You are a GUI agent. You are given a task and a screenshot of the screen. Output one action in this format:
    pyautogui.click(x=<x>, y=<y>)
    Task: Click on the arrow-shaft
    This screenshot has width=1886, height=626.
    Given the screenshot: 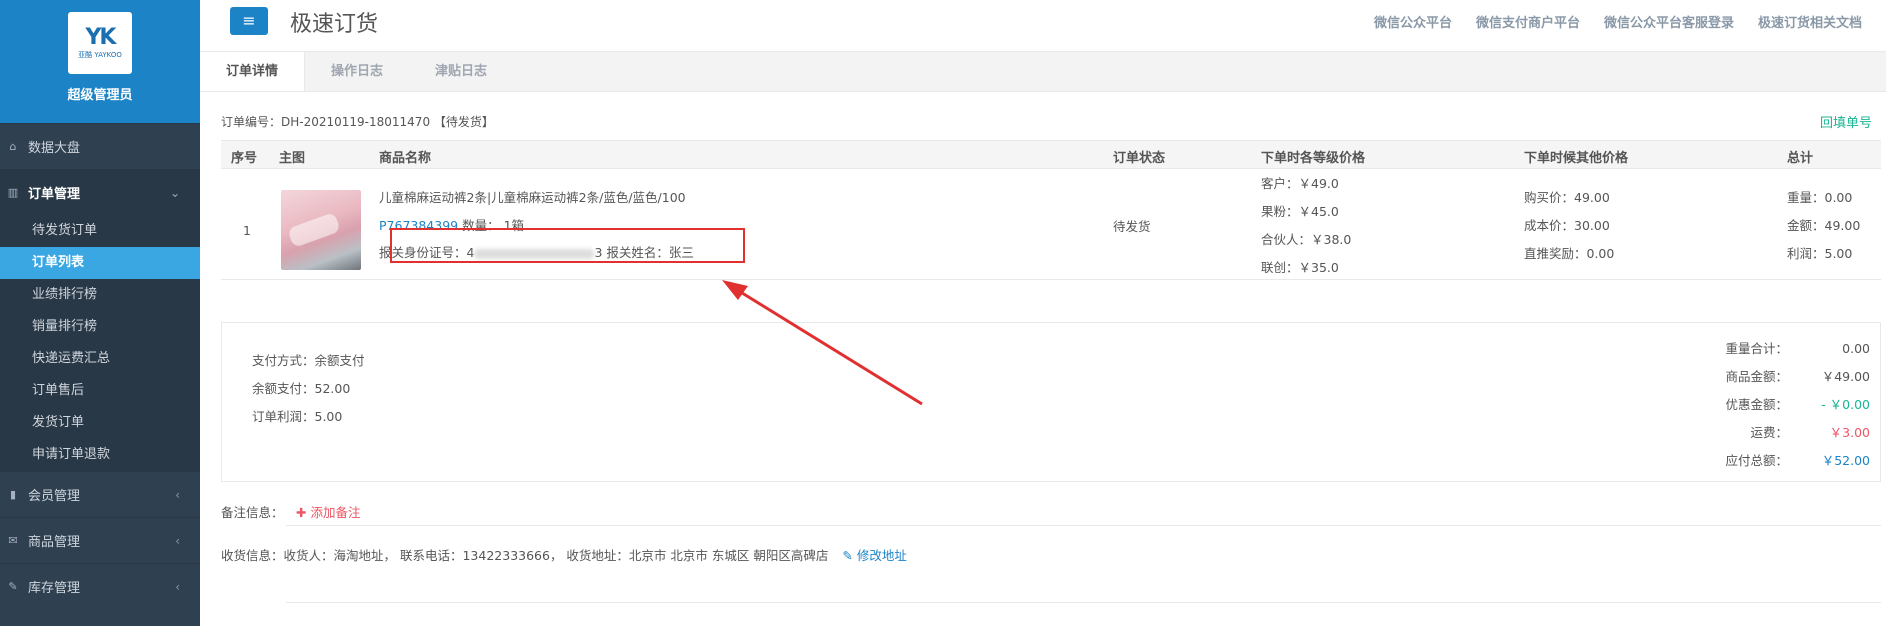 What is the action you would take?
    pyautogui.click(x=828, y=346)
    